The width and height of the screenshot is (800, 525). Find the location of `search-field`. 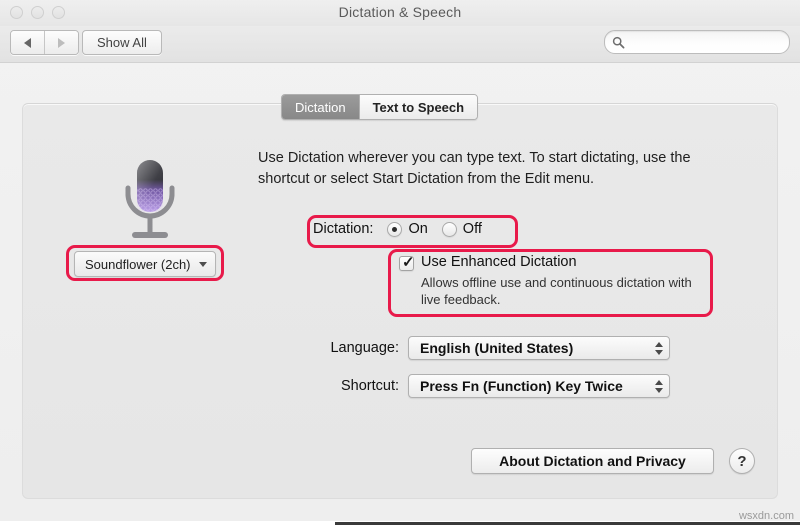

search-field is located at coordinates (697, 42).